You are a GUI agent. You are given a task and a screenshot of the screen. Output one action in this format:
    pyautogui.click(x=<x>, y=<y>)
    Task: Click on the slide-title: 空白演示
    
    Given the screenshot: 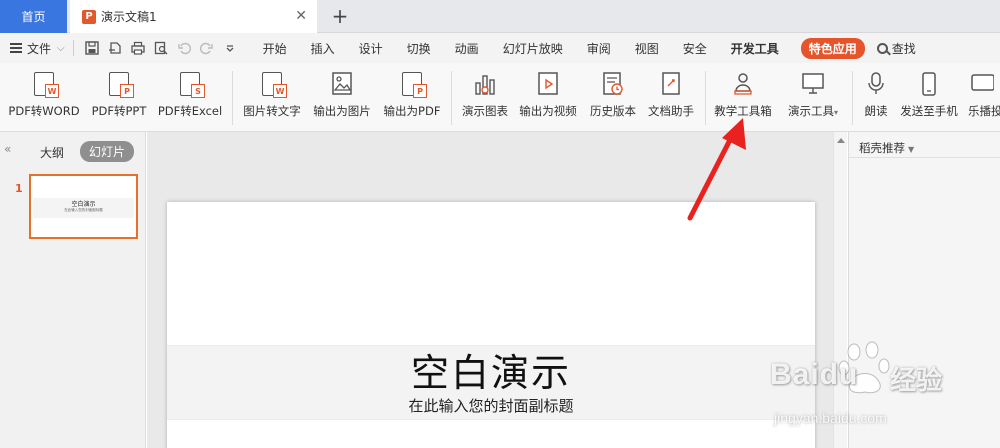 What is the action you would take?
    pyautogui.click(x=491, y=369)
    